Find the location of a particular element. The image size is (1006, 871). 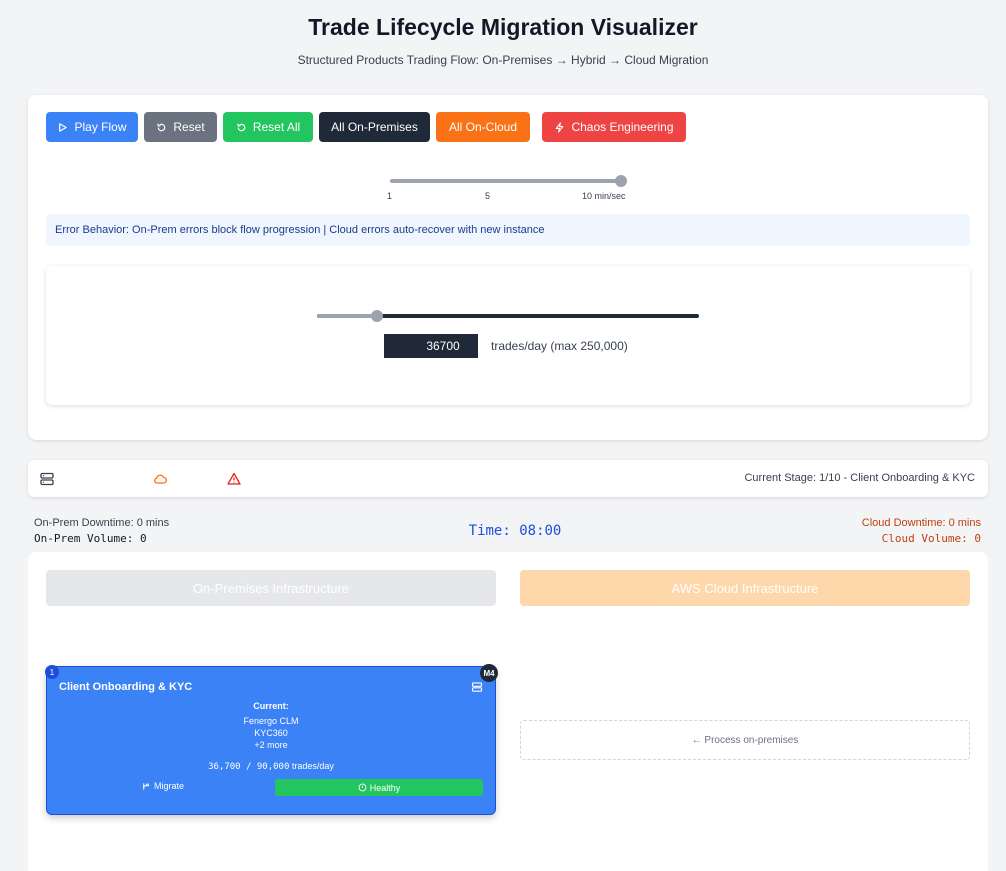

onprem-infrastructure-header: On-Premises Infrastructure is located at coordinates (271, 588).